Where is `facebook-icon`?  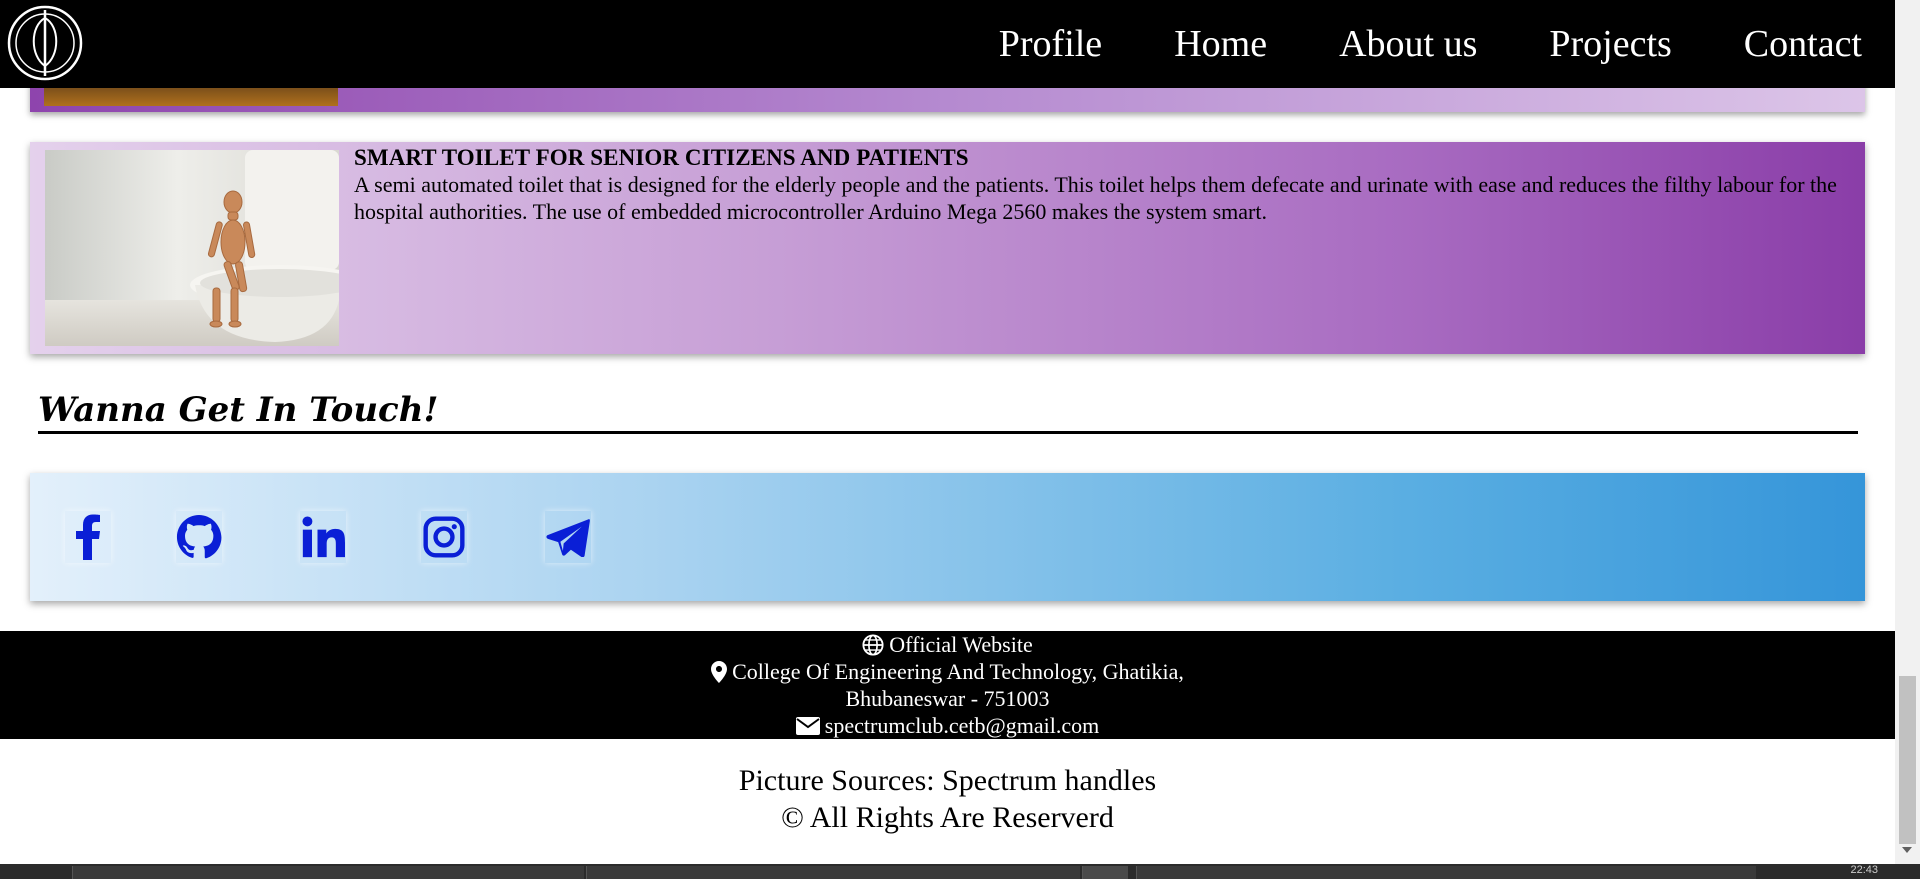
facebook-icon is located at coordinates (88, 537).